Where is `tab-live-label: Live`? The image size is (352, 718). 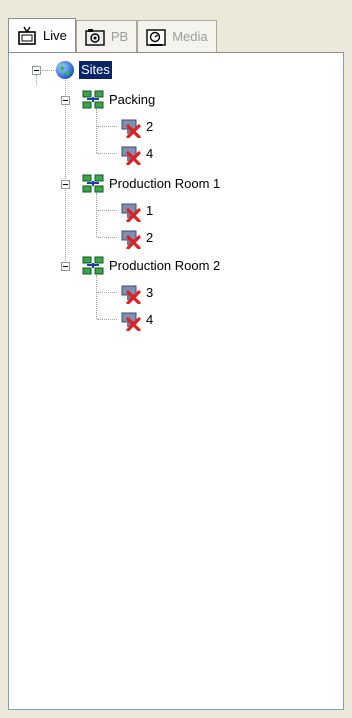
tab-live-label: Live is located at coordinates (55, 35).